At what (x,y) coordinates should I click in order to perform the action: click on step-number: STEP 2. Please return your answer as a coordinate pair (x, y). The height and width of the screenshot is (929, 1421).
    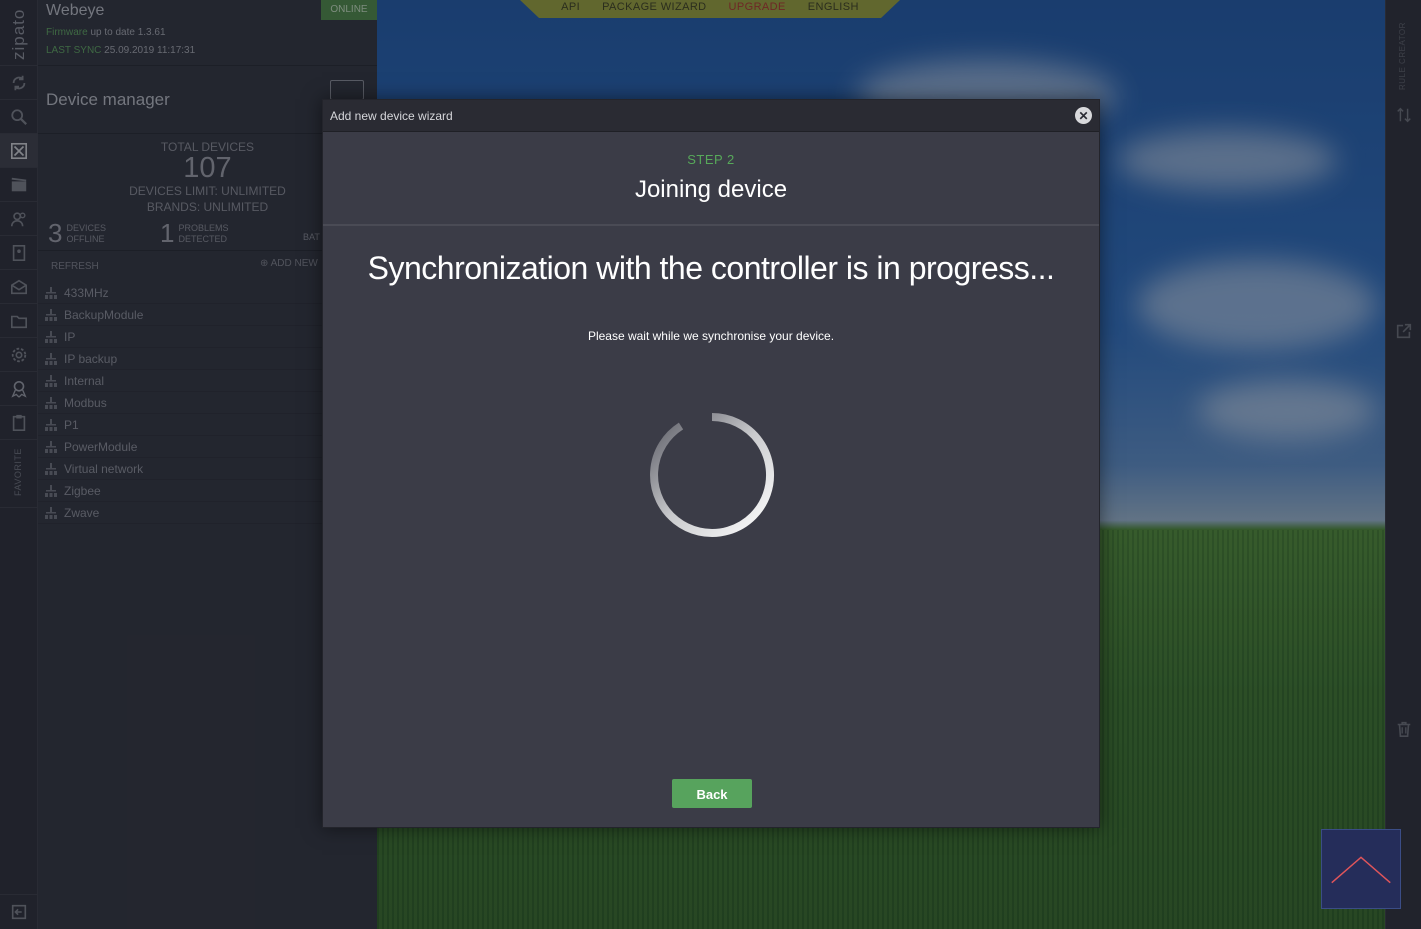
    Looking at the image, I should click on (711, 159).